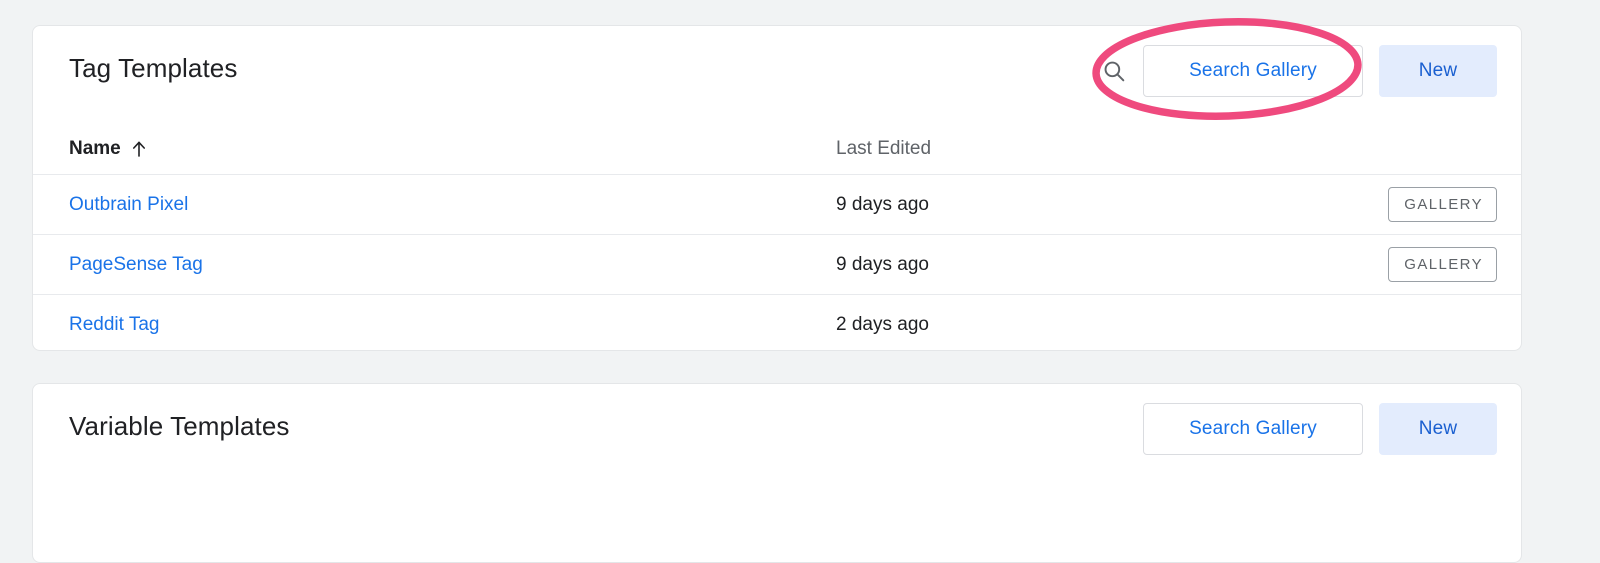 This screenshot has width=1600, height=563. What do you see at coordinates (1114, 71) in the screenshot?
I see `search-icon` at bounding box center [1114, 71].